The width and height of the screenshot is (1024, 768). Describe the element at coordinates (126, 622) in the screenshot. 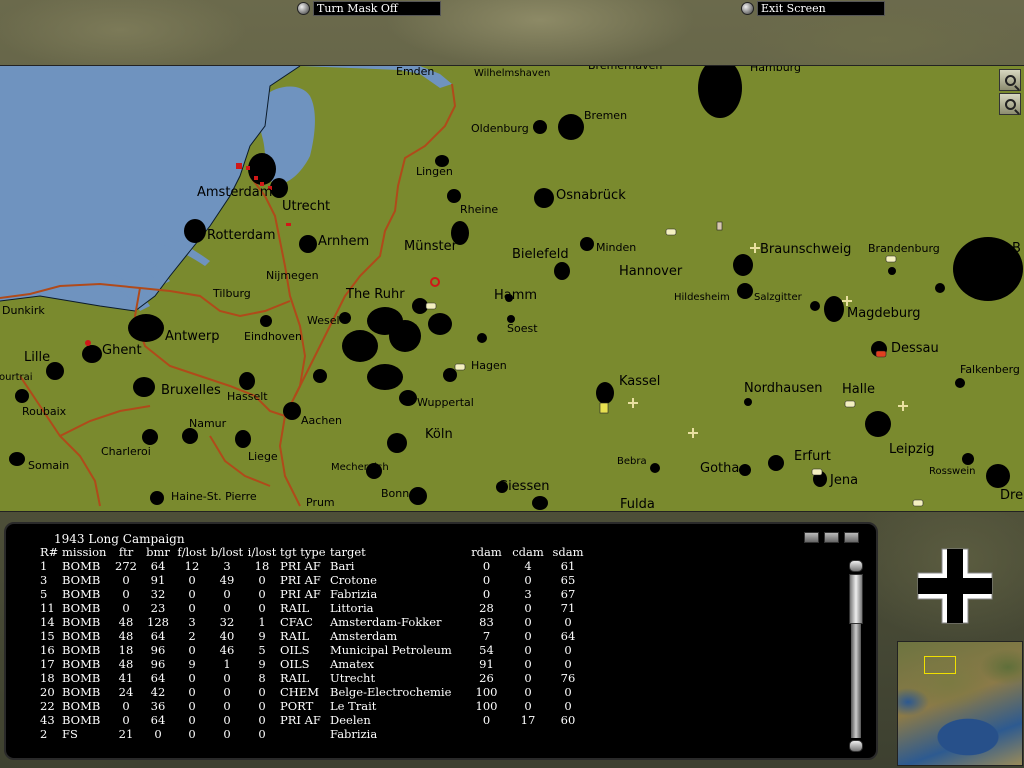

I see `table-cell: 48` at that location.